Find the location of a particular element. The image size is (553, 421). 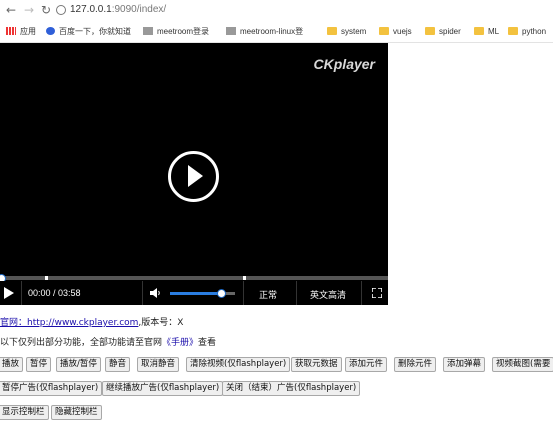

bookmark-baidu: 百度一下，你就知道 is located at coordinates (88, 32).